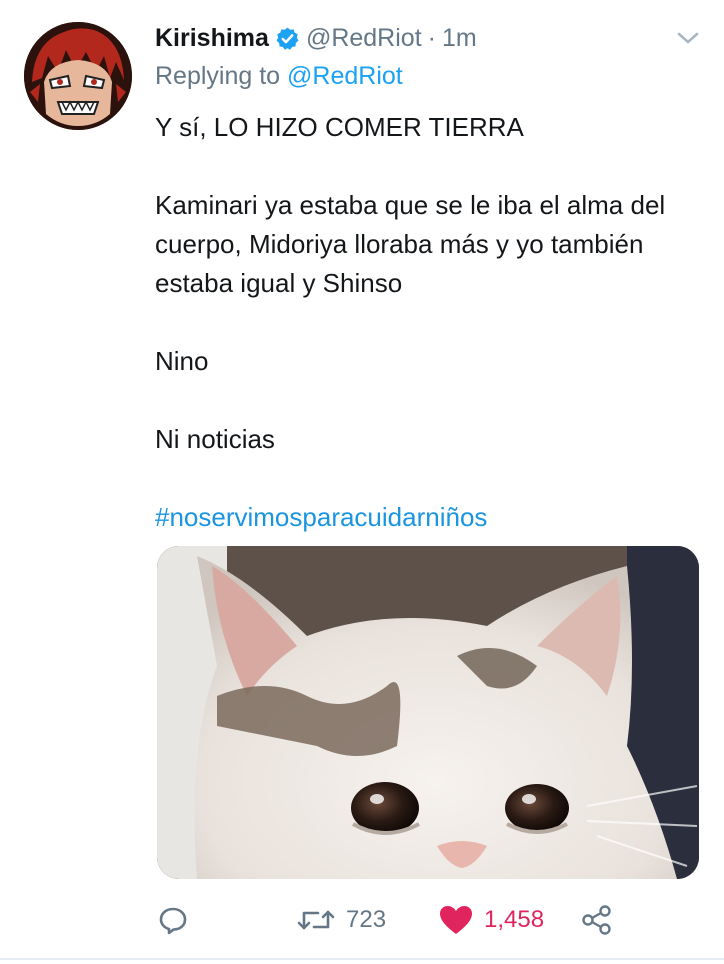 The image size is (724, 964). Describe the element at coordinates (430, 517) in the screenshot. I see `hashtag-link: #noservimosparacuidarniños` at that location.